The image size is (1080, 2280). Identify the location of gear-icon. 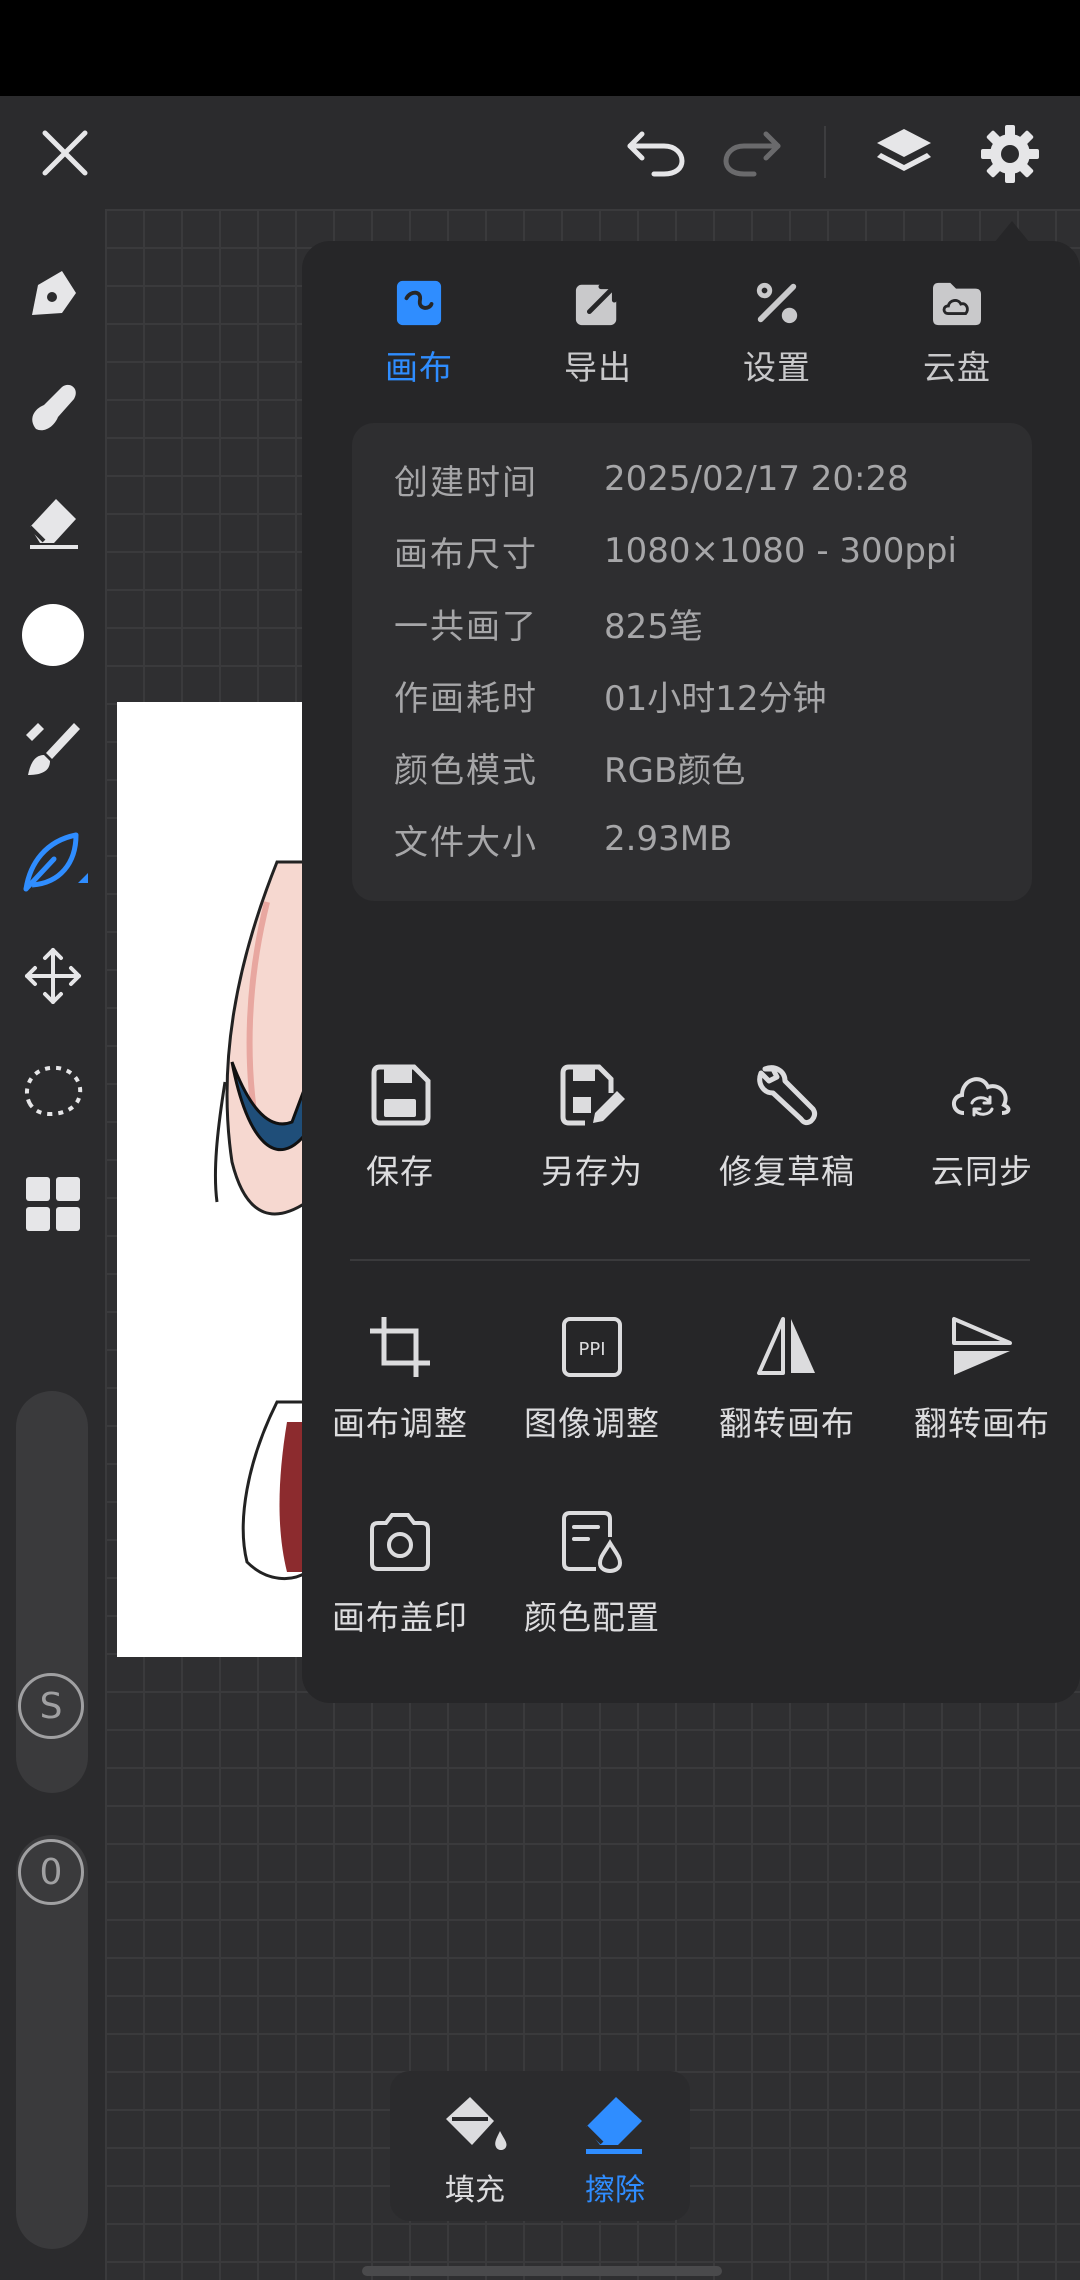
(1010, 154).